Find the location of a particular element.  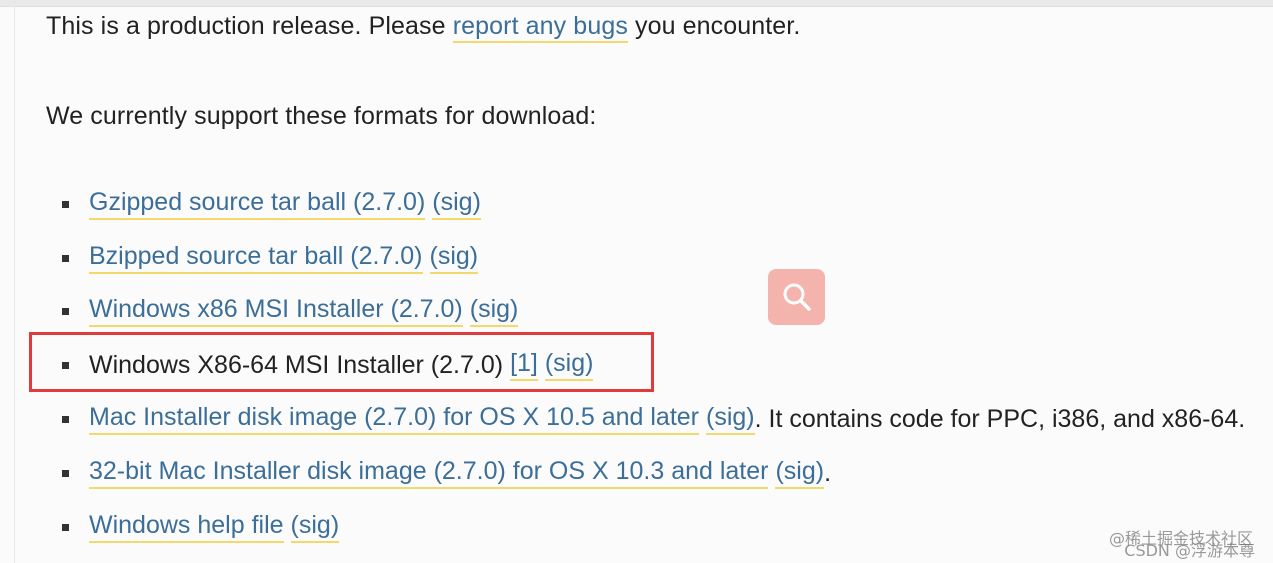

search-icon is located at coordinates (797, 297).